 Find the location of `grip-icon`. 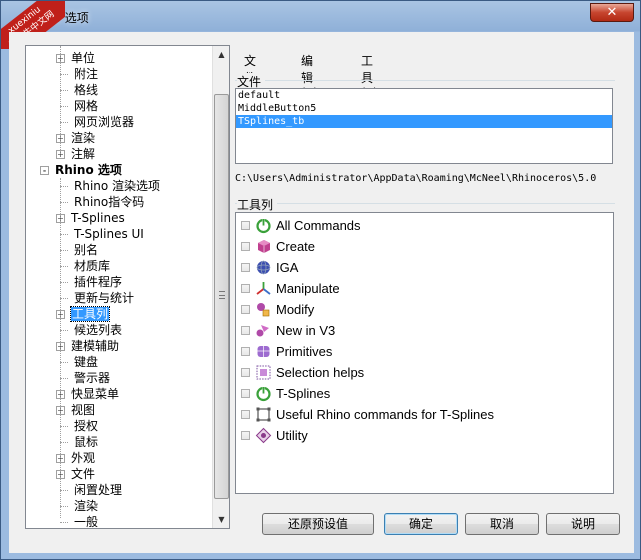

grip-icon is located at coordinates (222, 295).